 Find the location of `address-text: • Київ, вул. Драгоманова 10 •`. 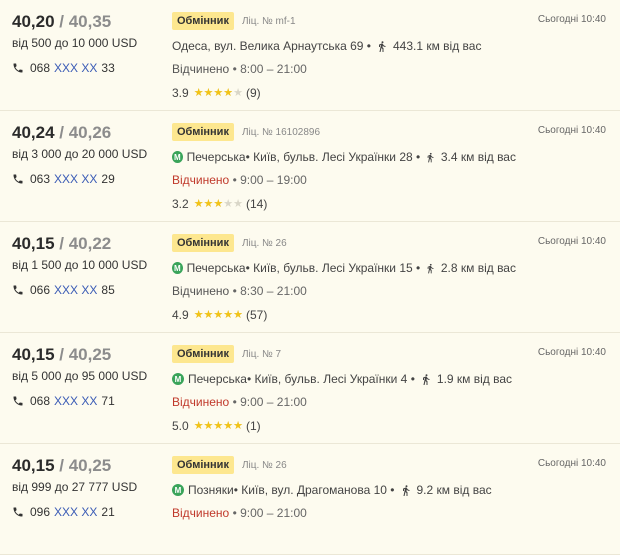

address-text: • Київ, вул. Драгоманова 10 • is located at coordinates (314, 490).